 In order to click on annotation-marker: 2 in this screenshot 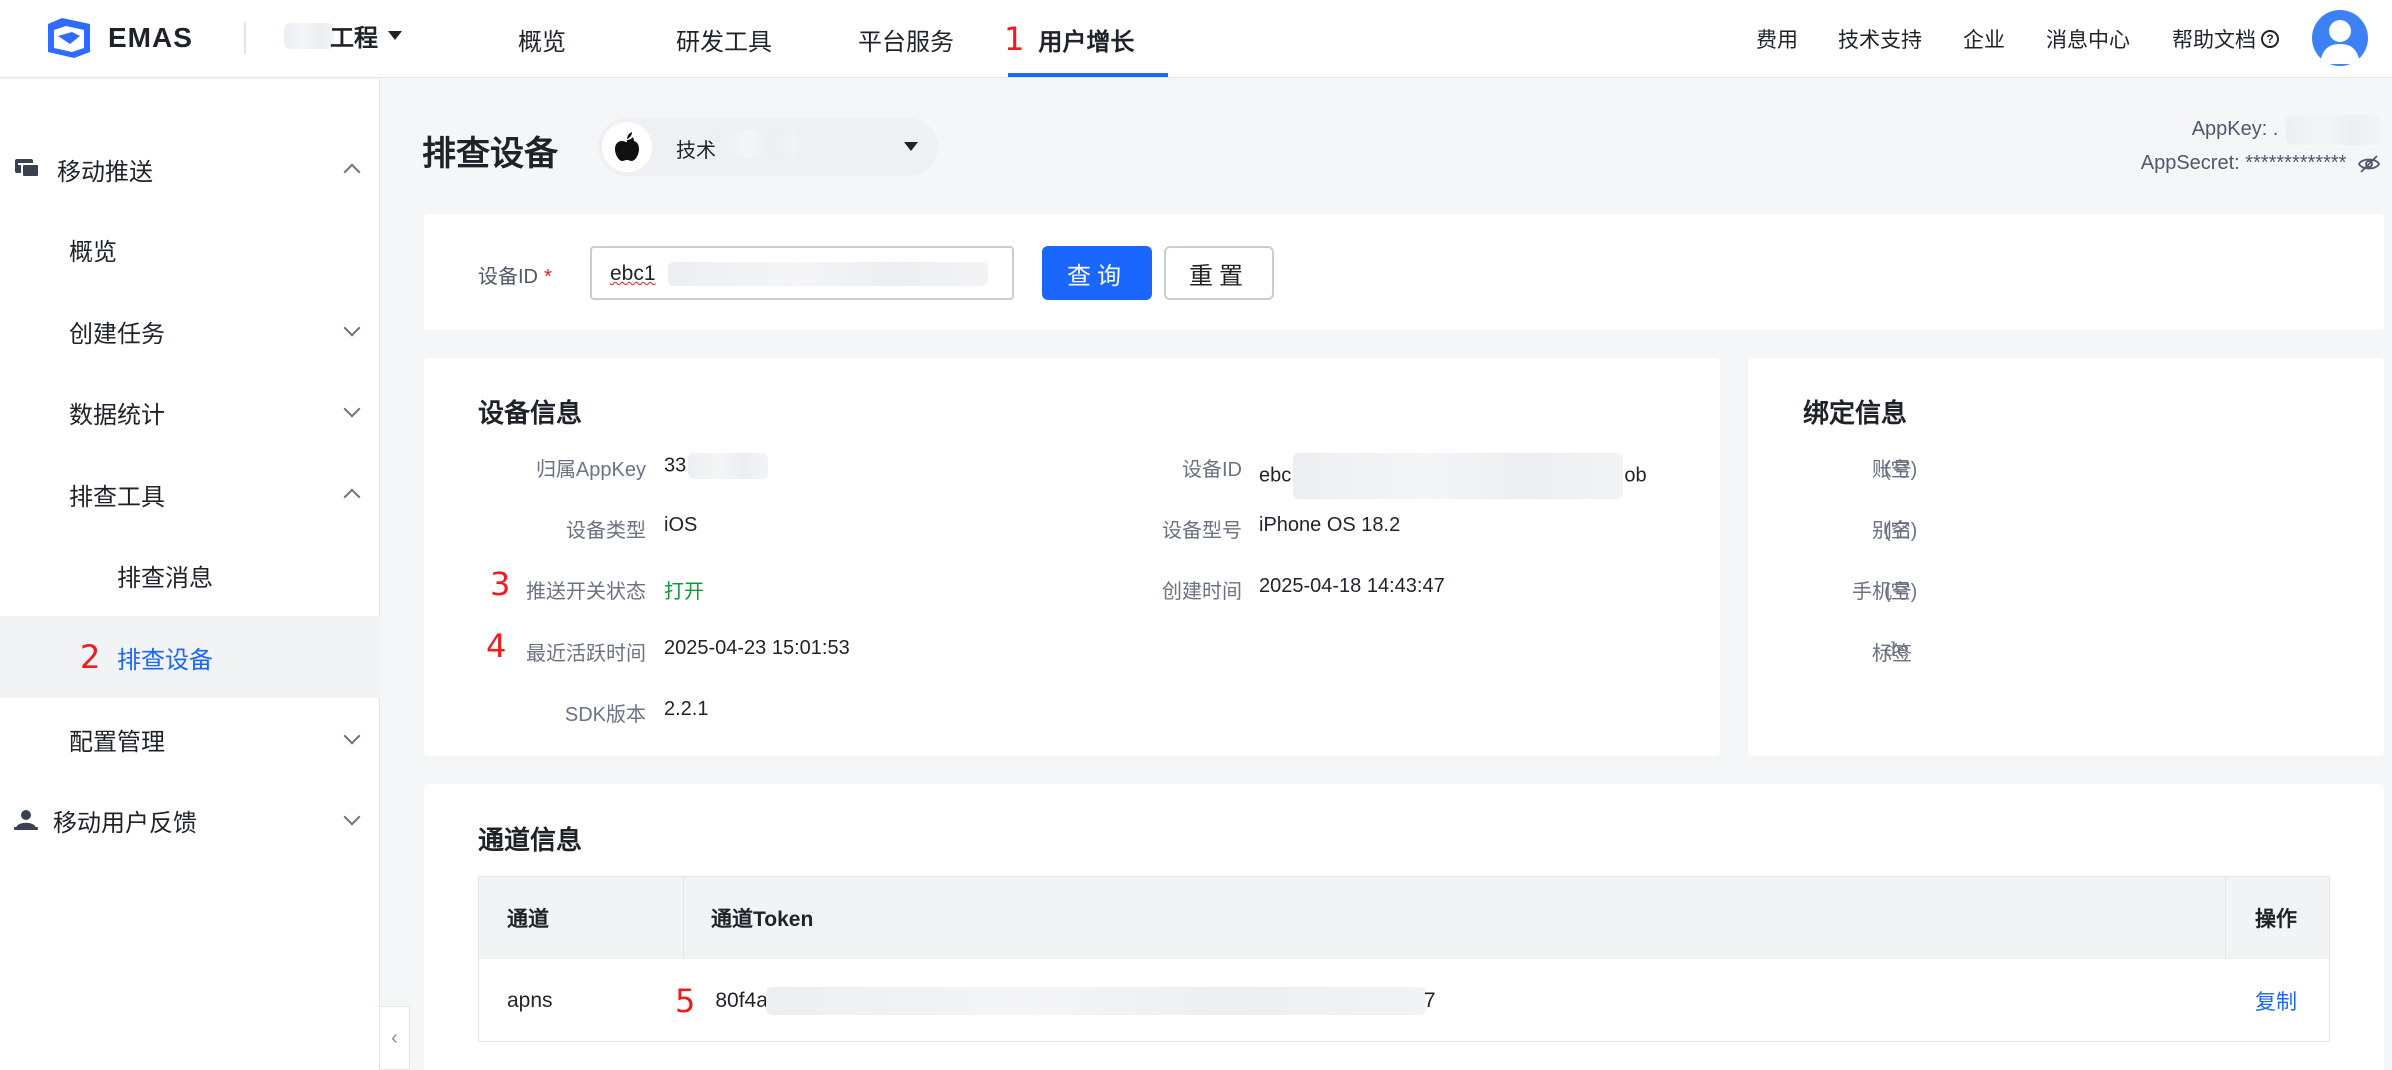, I will do `click(90, 657)`.